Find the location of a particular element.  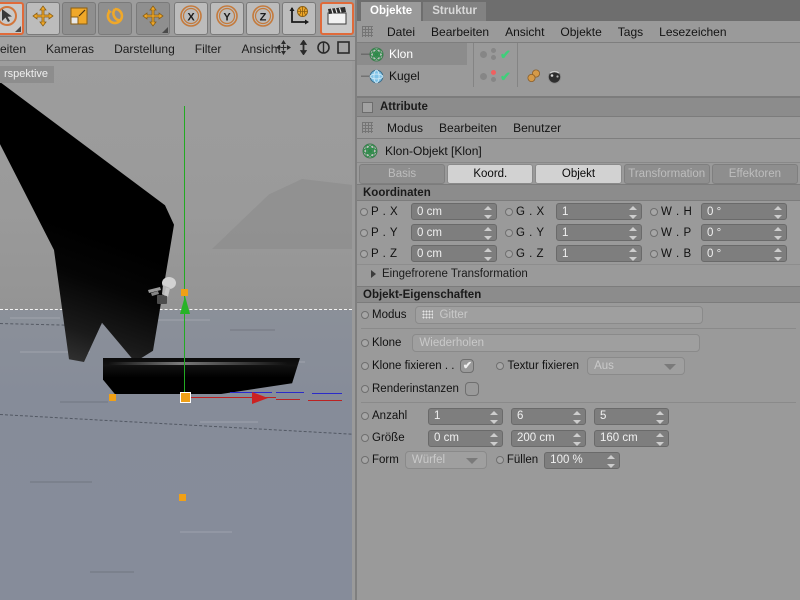

param-radio-gx is located at coordinates (509, 211).